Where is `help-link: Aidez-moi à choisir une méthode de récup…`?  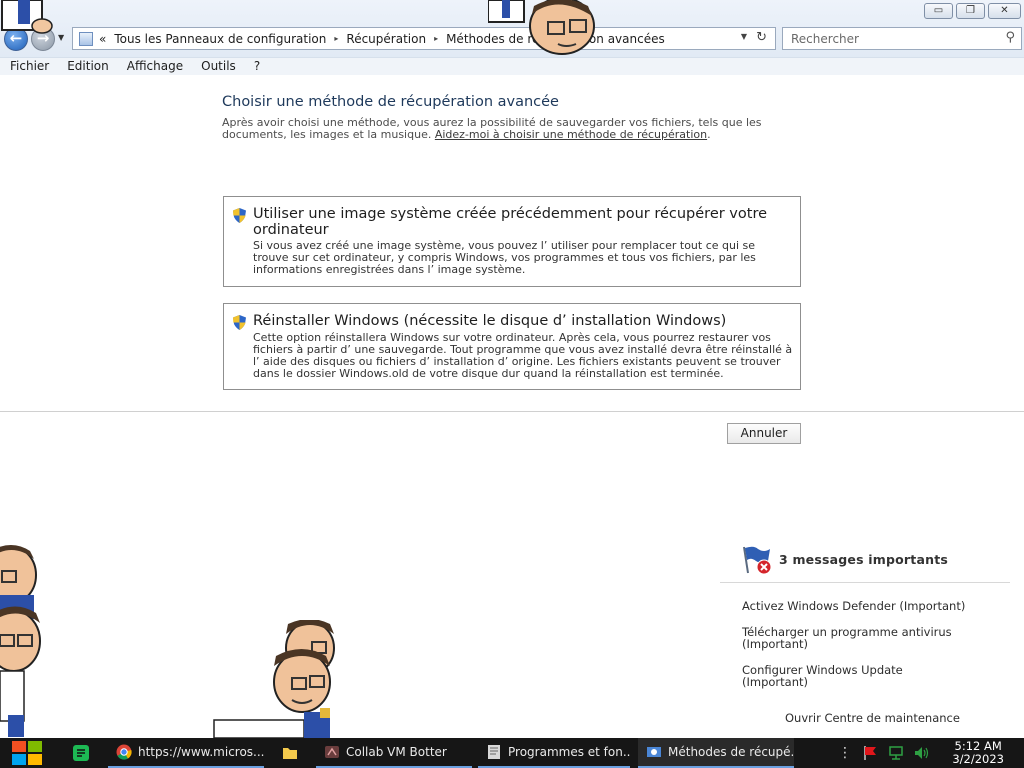
help-link: Aidez-moi à choisir une méthode de récup… is located at coordinates (571, 134).